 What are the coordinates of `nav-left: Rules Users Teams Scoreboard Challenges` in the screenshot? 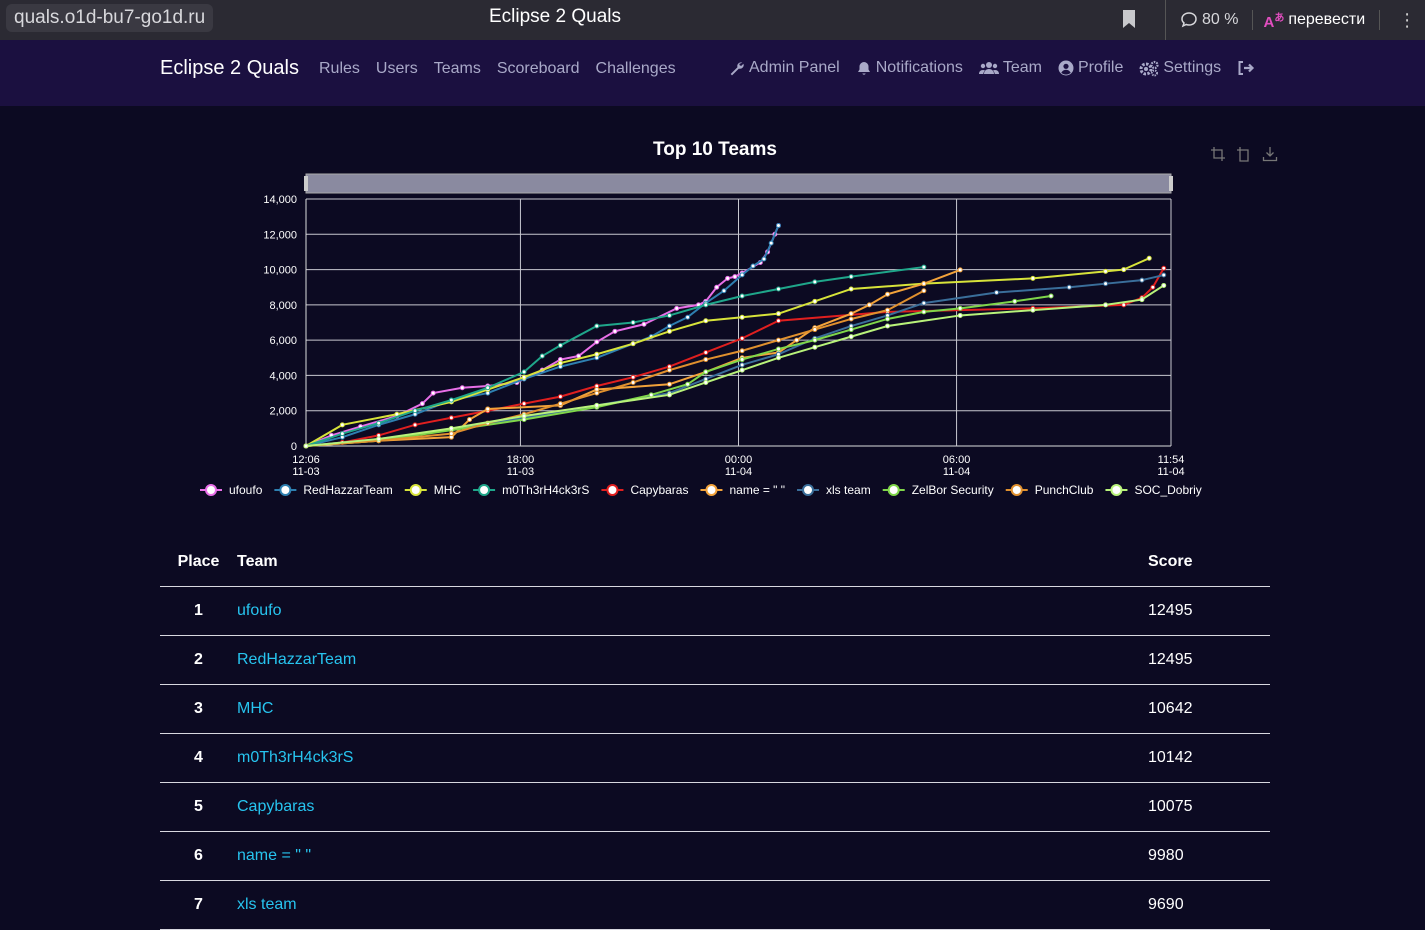 It's located at (505, 69).